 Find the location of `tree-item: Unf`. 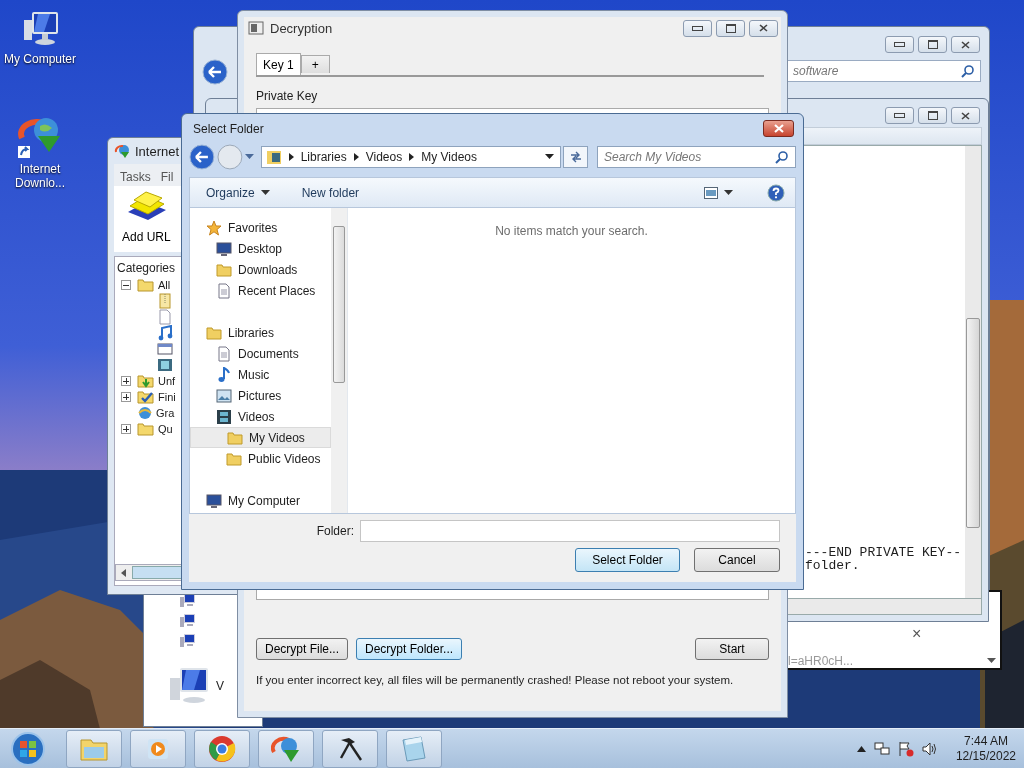

tree-item: Unf is located at coordinates (167, 381).